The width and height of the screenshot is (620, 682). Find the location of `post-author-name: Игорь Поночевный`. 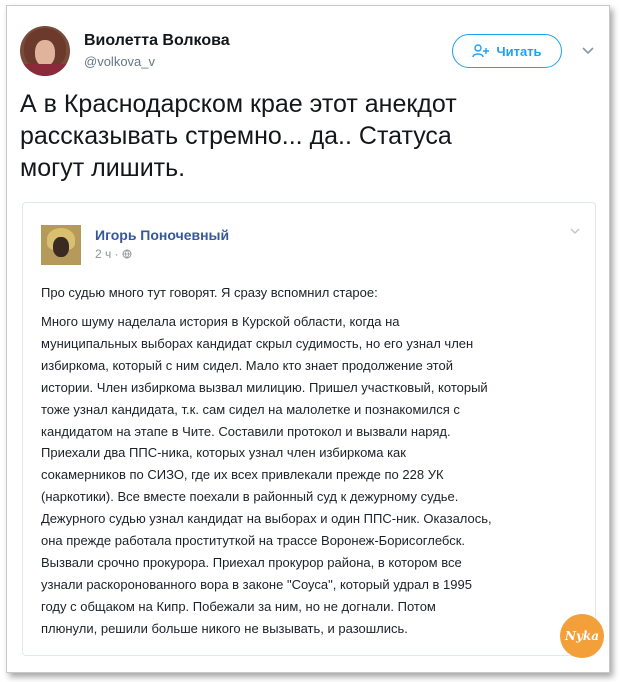

post-author-name: Игорь Поночевный is located at coordinates (162, 235).